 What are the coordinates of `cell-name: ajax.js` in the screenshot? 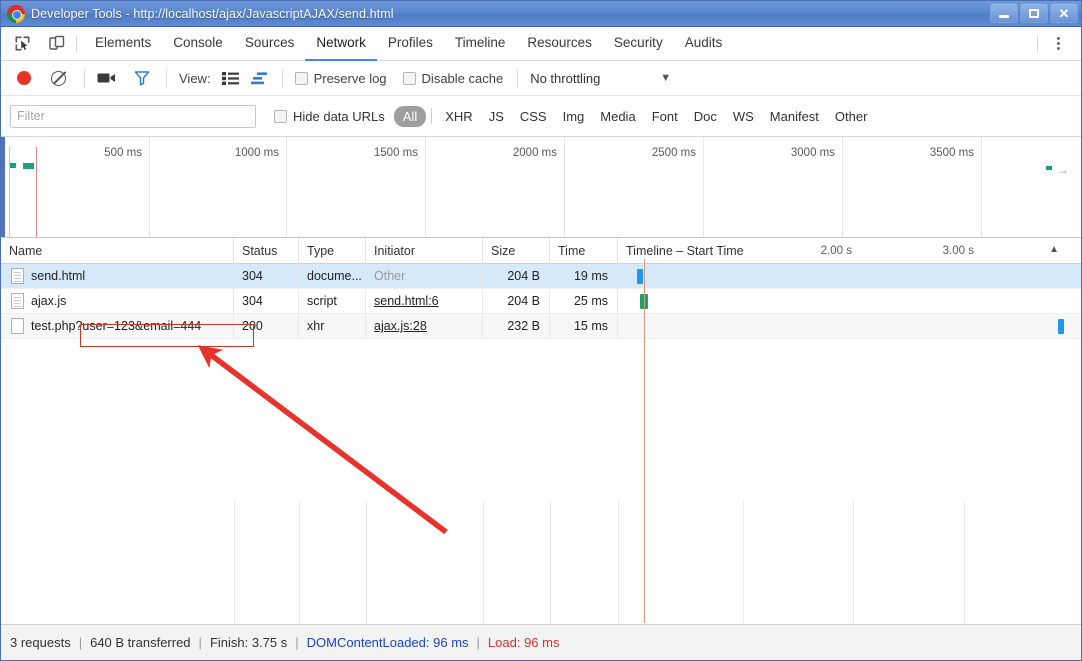 It's located at (117, 301).